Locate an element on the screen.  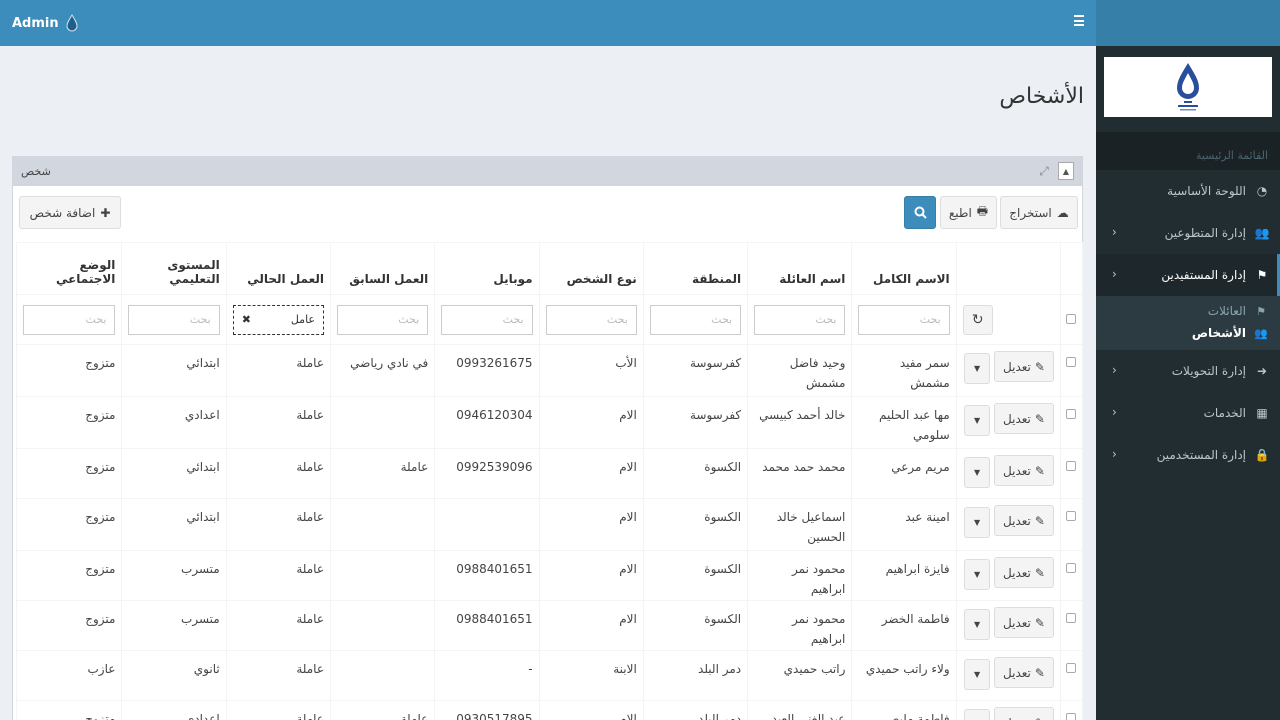
cell-current-work: عاملة is located at coordinates (278, 675).